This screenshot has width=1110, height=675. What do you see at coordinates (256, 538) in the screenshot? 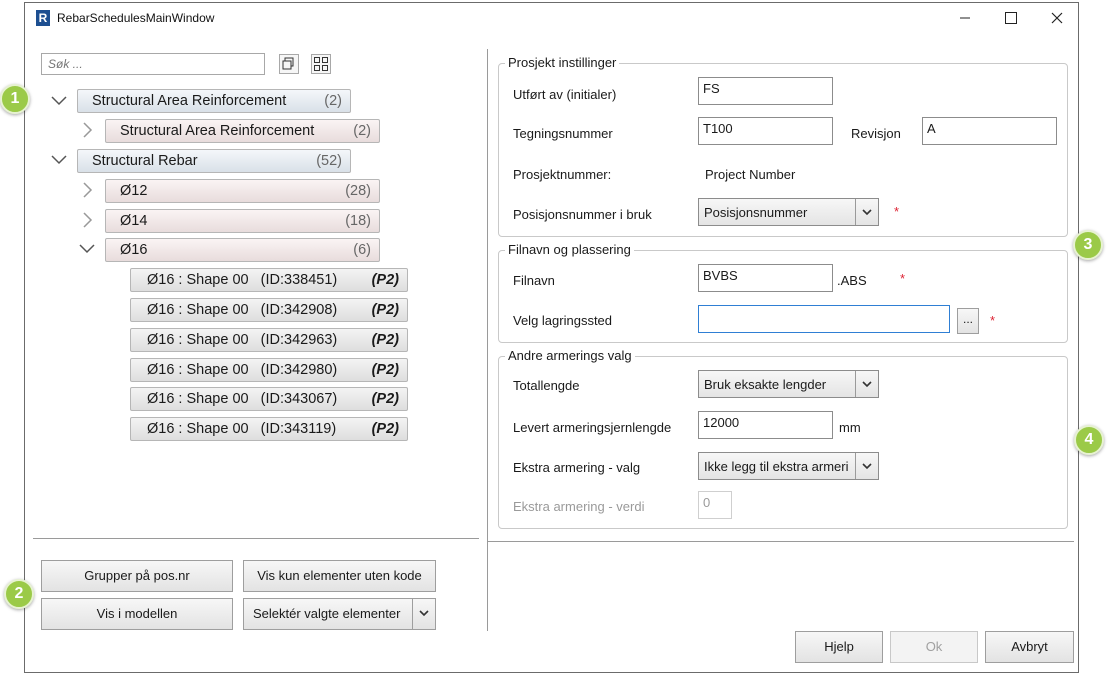
I see `left-divider` at bounding box center [256, 538].